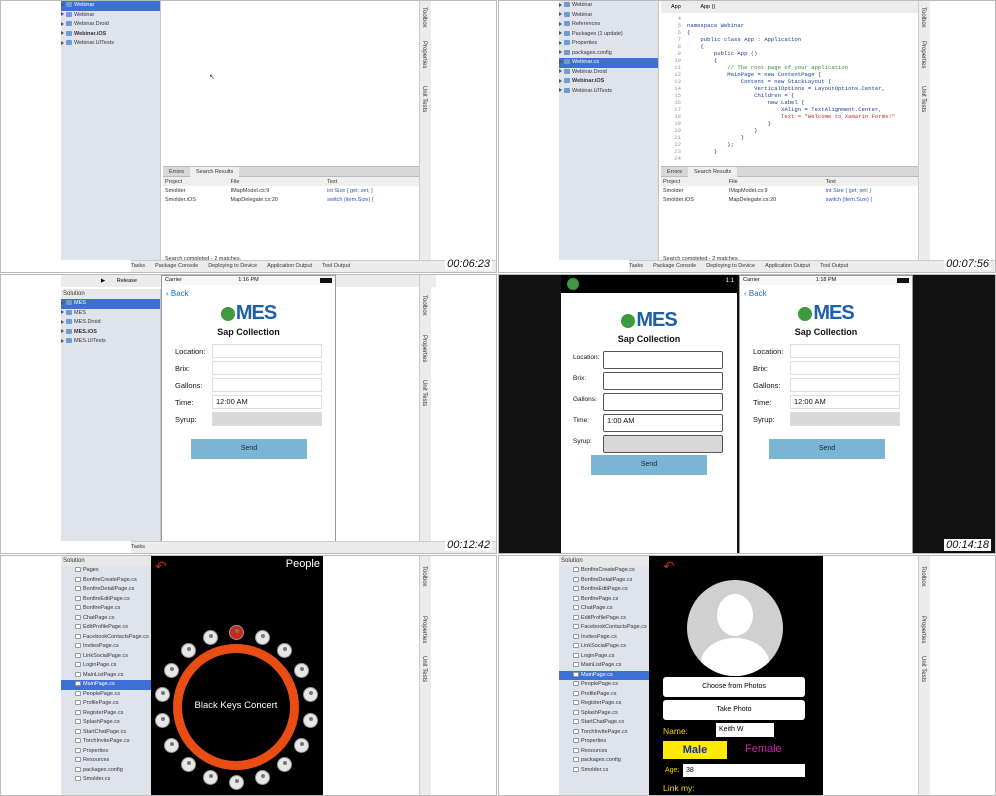 The width and height of the screenshot is (996, 796). Describe the element at coordinates (106, 742) in the screenshot. I see `file-item: TorchInvitePage.cs` at that location.